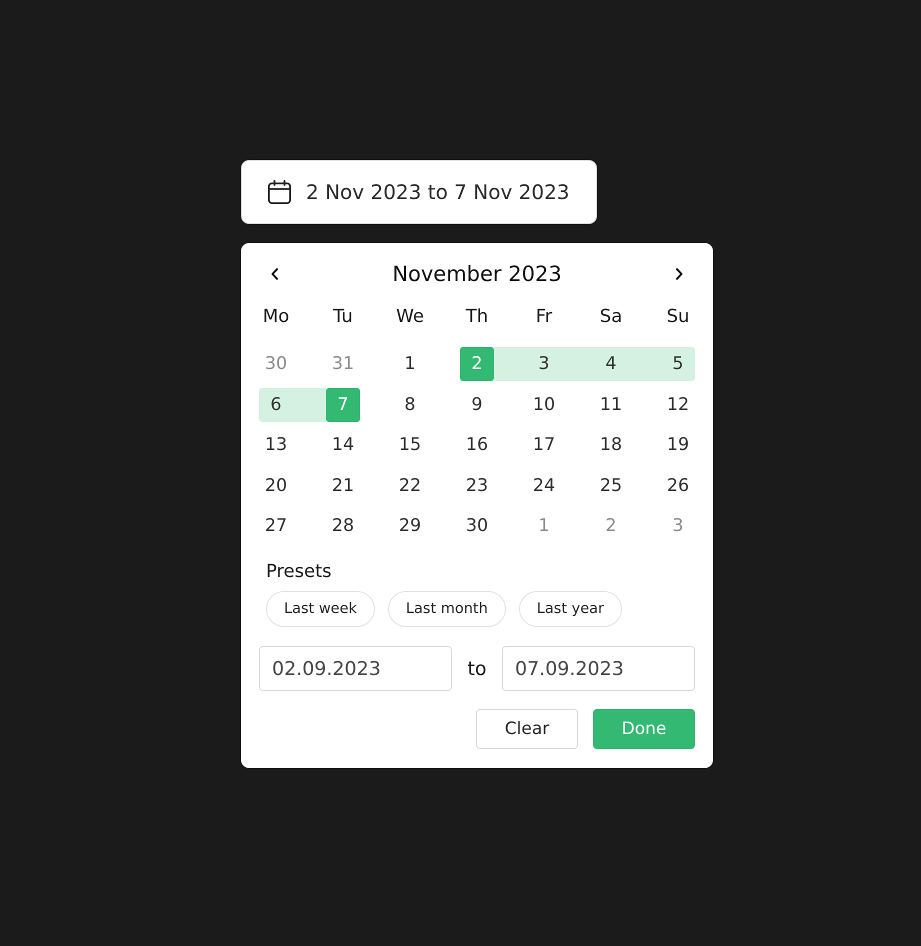 The width and height of the screenshot is (921, 946). I want to click on day-cell: 10, so click(544, 405).